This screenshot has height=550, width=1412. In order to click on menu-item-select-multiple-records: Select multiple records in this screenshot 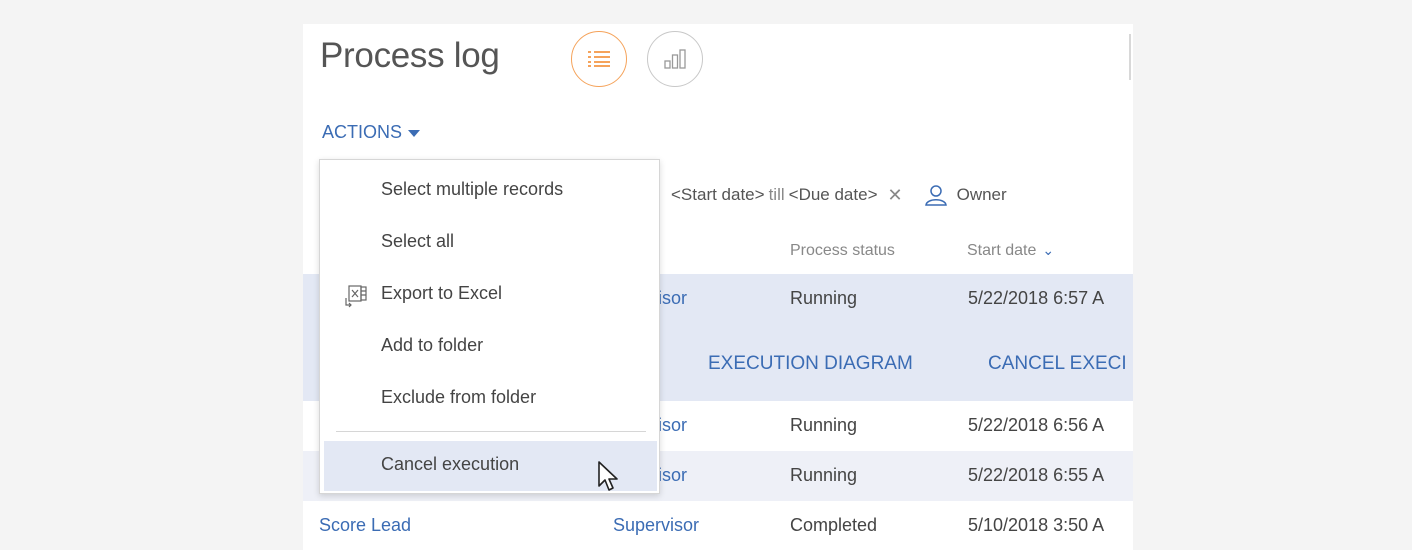, I will do `click(489, 191)`.